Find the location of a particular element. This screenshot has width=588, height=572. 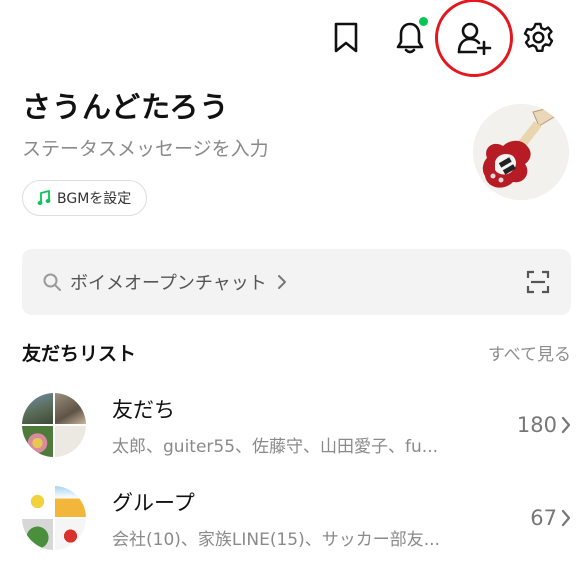

groups-avatar-grid is located at coordinates (54, 518).